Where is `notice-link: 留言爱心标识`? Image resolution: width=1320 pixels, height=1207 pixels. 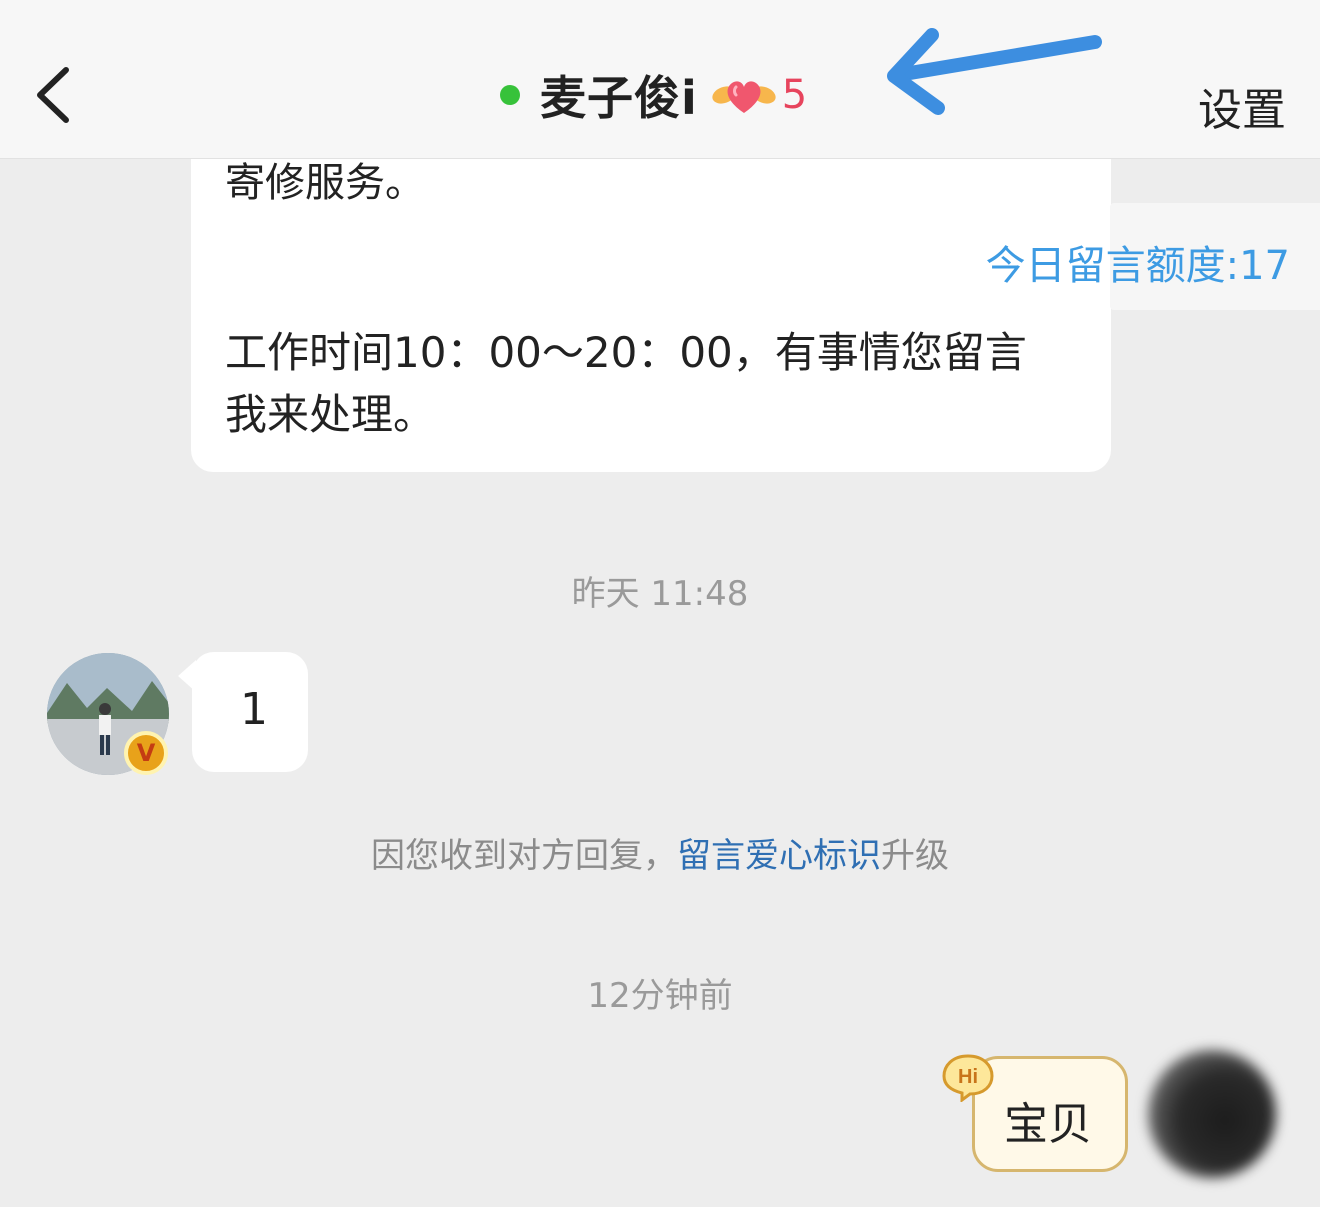
notice-link: 留言爱心标识 is located at coordinates (779, 856).